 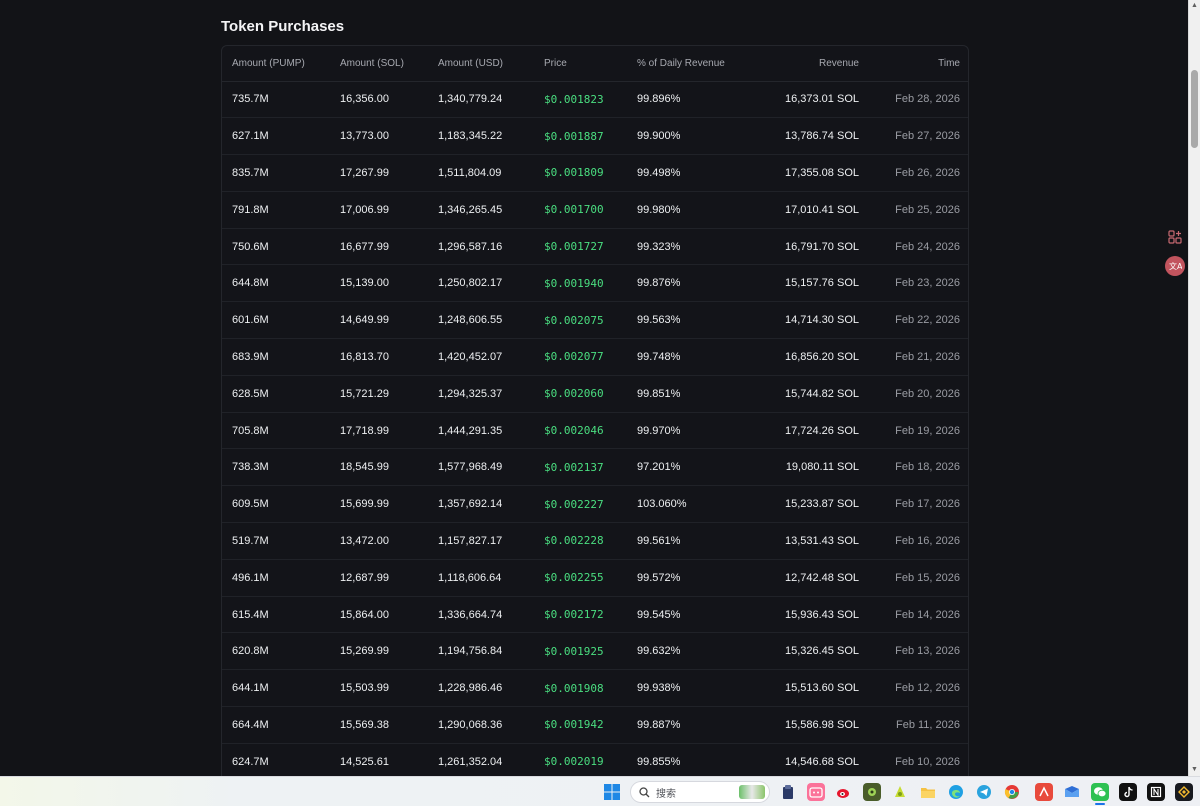 I want to click on price-cell: $0.001823, so click(x=580, y=100).